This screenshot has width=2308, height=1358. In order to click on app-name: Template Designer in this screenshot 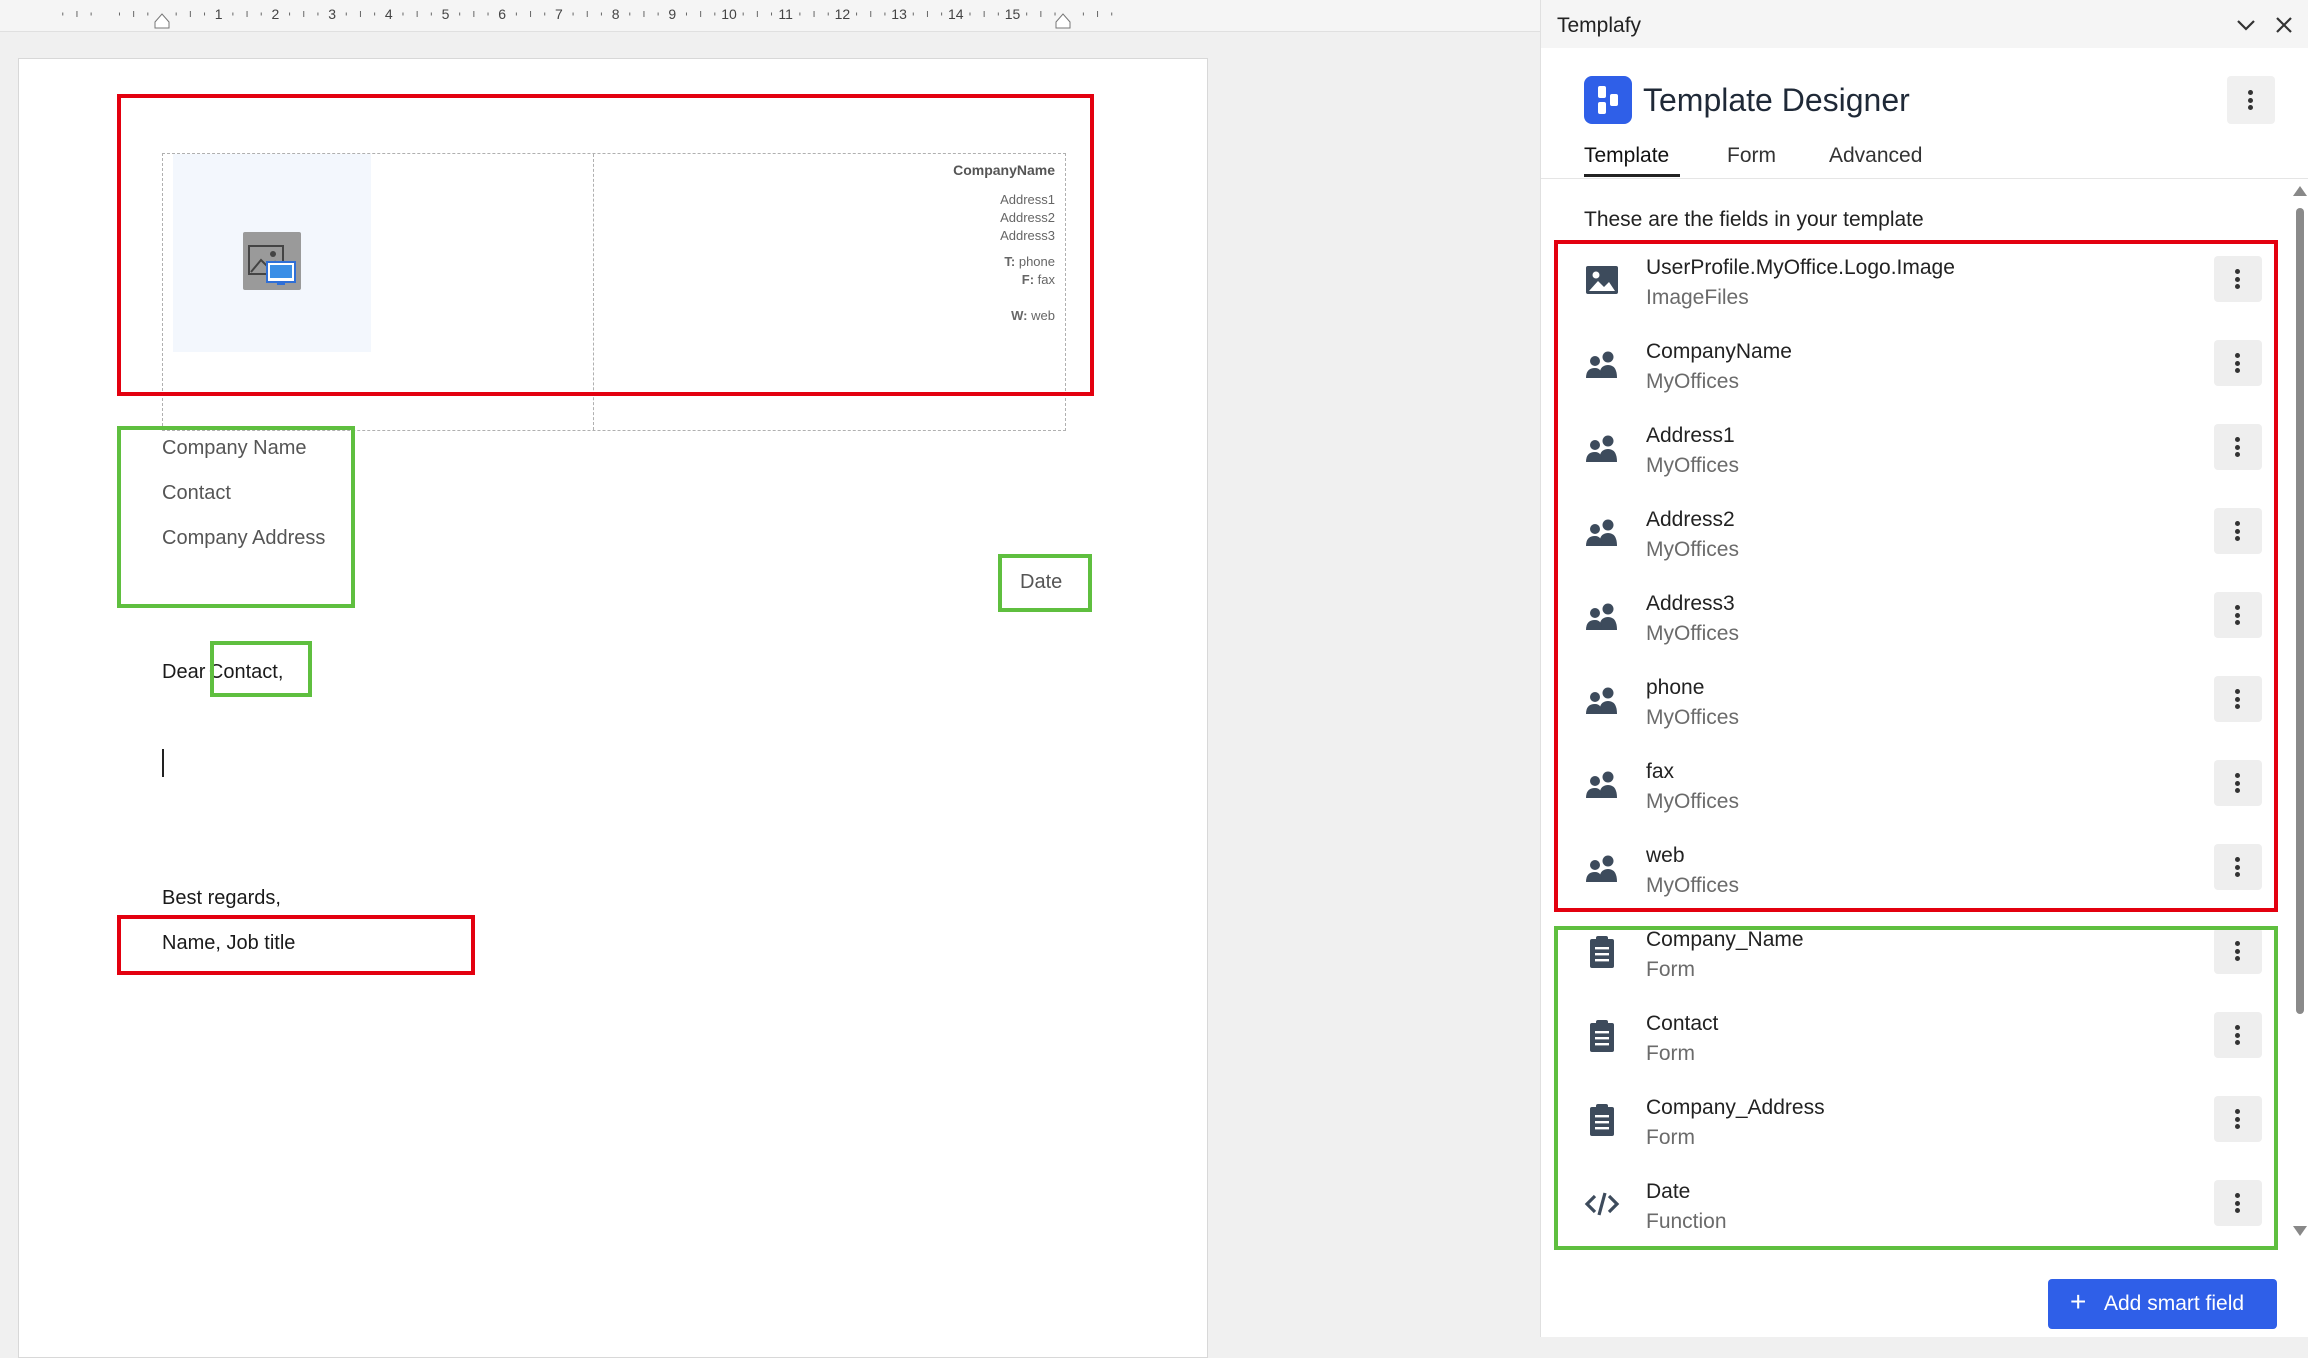, I will do `click(1776, 100)`.